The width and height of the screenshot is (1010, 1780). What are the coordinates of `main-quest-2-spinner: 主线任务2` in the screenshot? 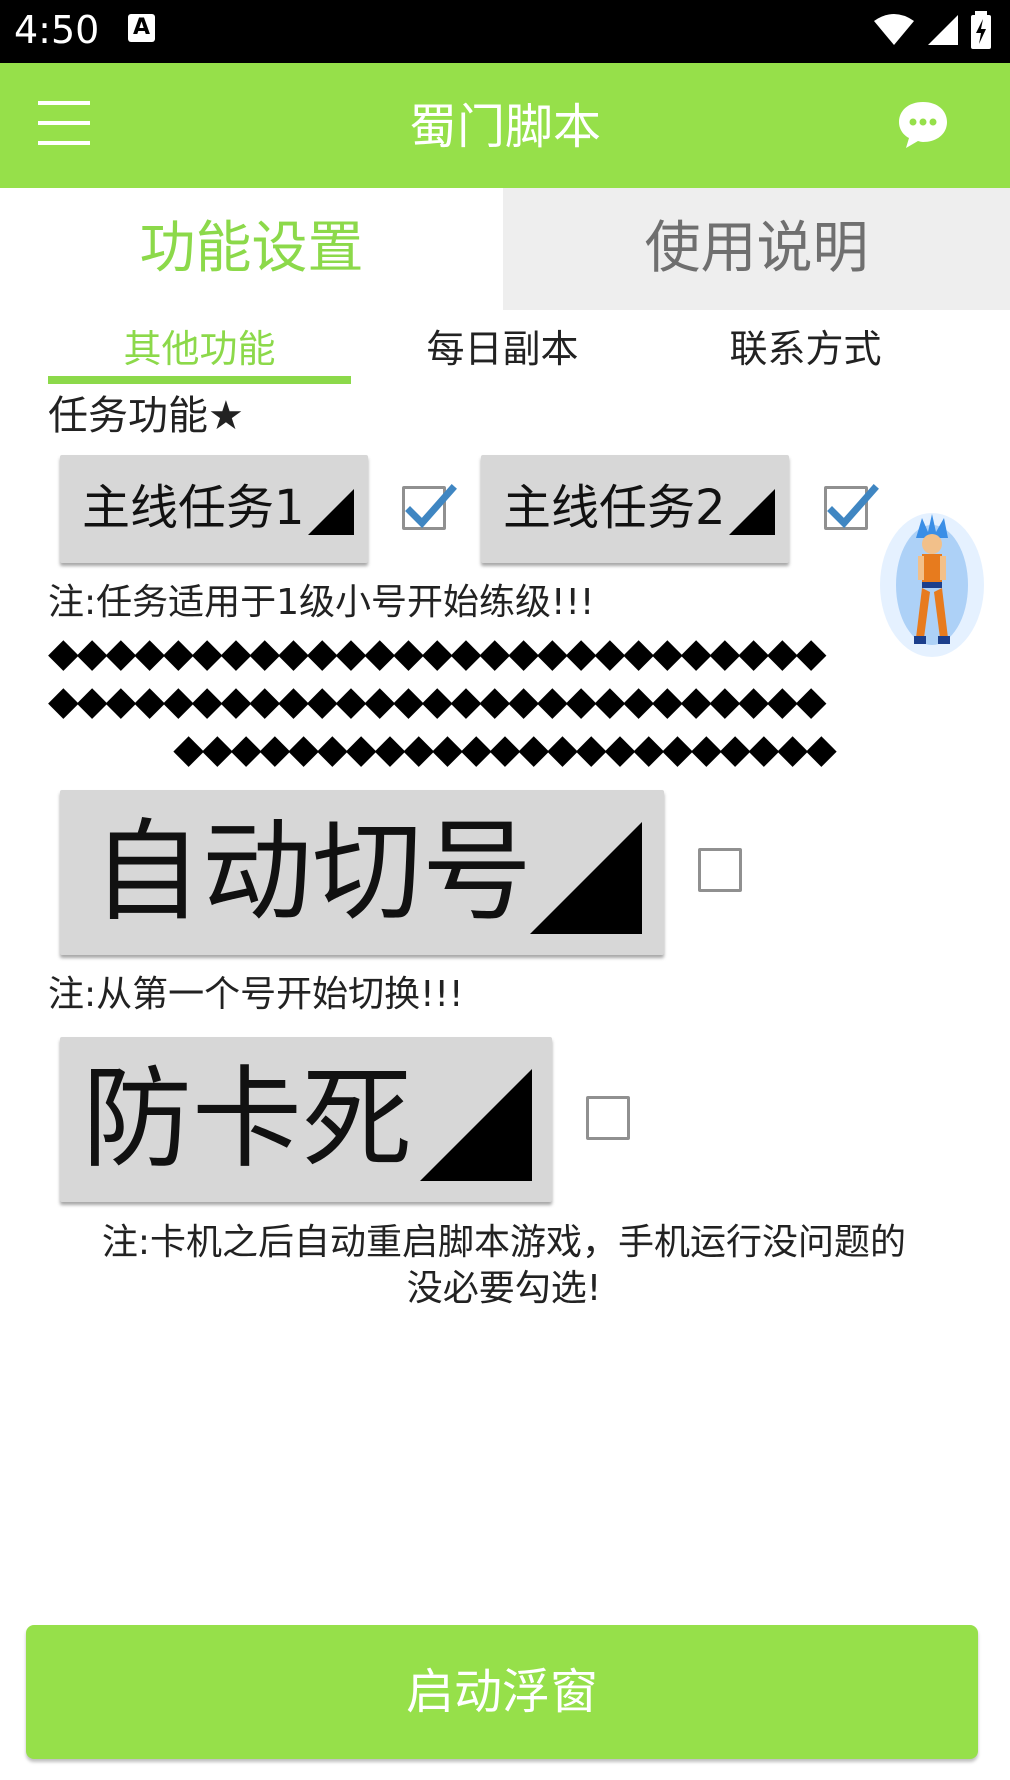 It's located at (635, 509).